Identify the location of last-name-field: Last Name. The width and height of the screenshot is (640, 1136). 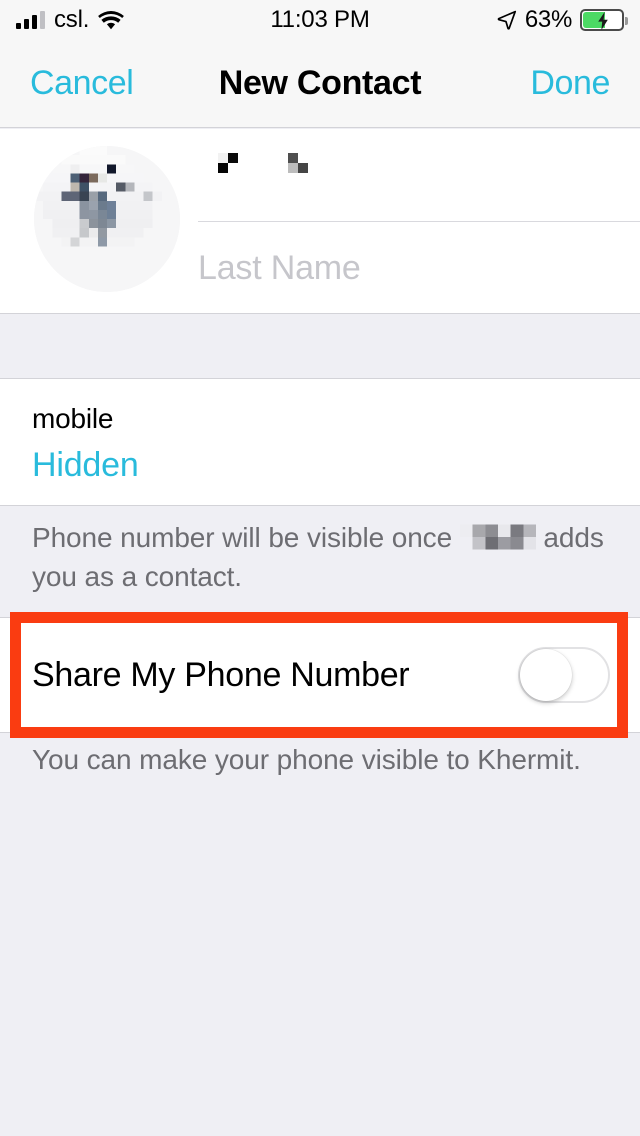
(419, 268).